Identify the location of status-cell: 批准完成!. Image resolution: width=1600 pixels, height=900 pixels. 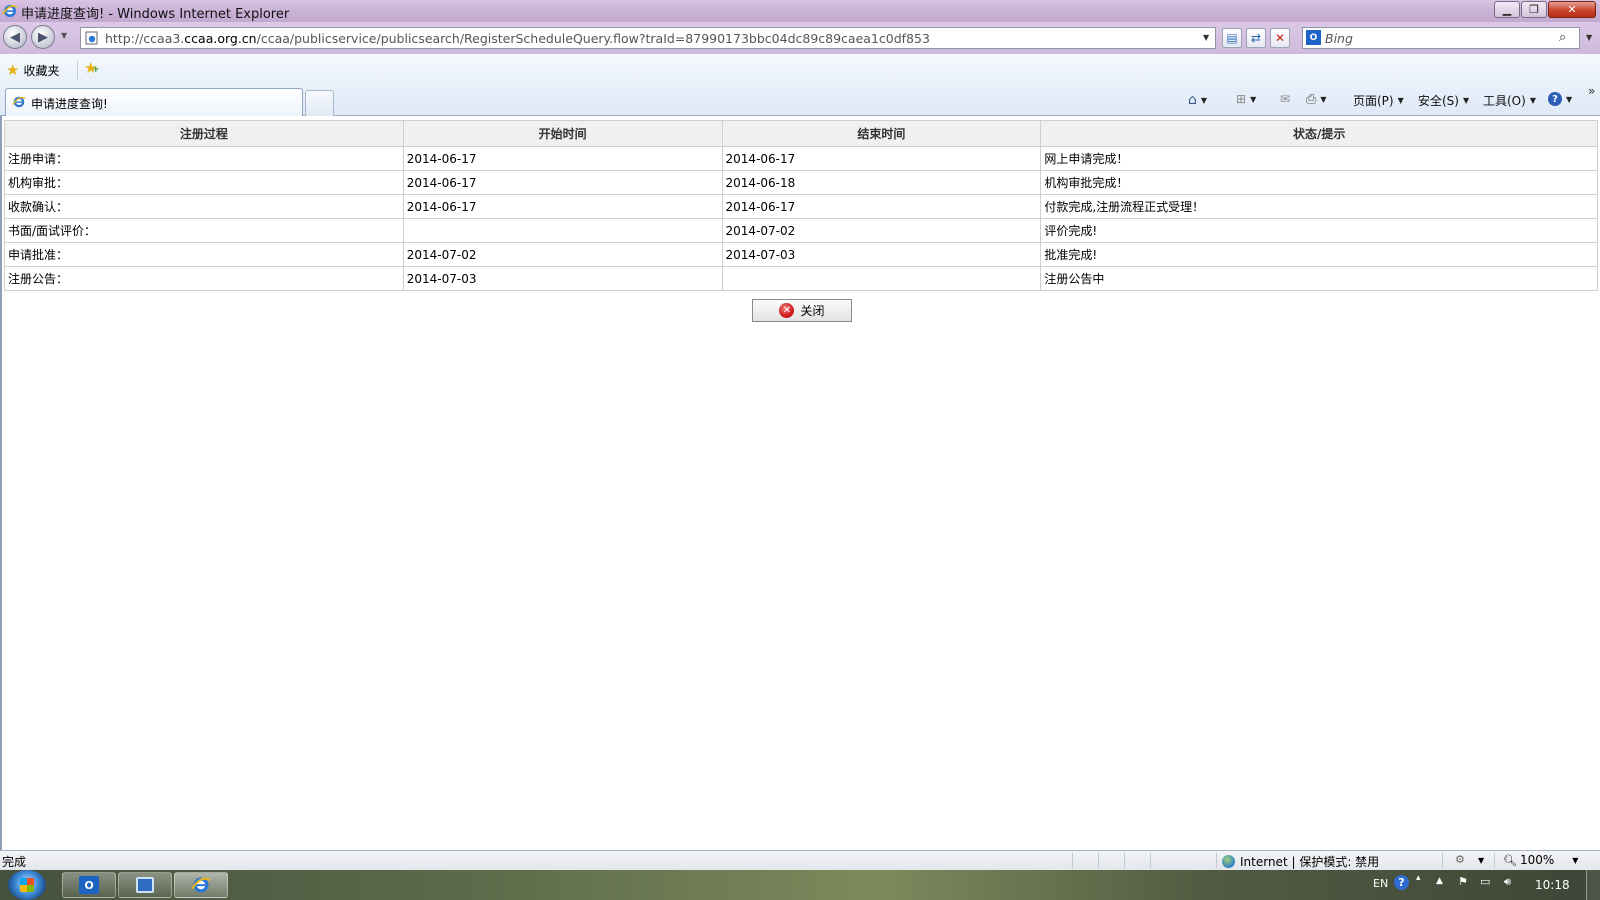
(1319, 254).